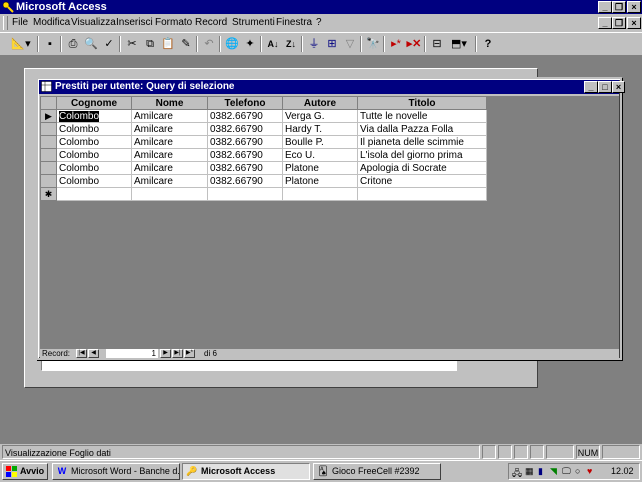 The image size is (642, 482). Describe the element at coordinates (165, 353) in the screenshot. I see `next-record-button: ▶` at that location.